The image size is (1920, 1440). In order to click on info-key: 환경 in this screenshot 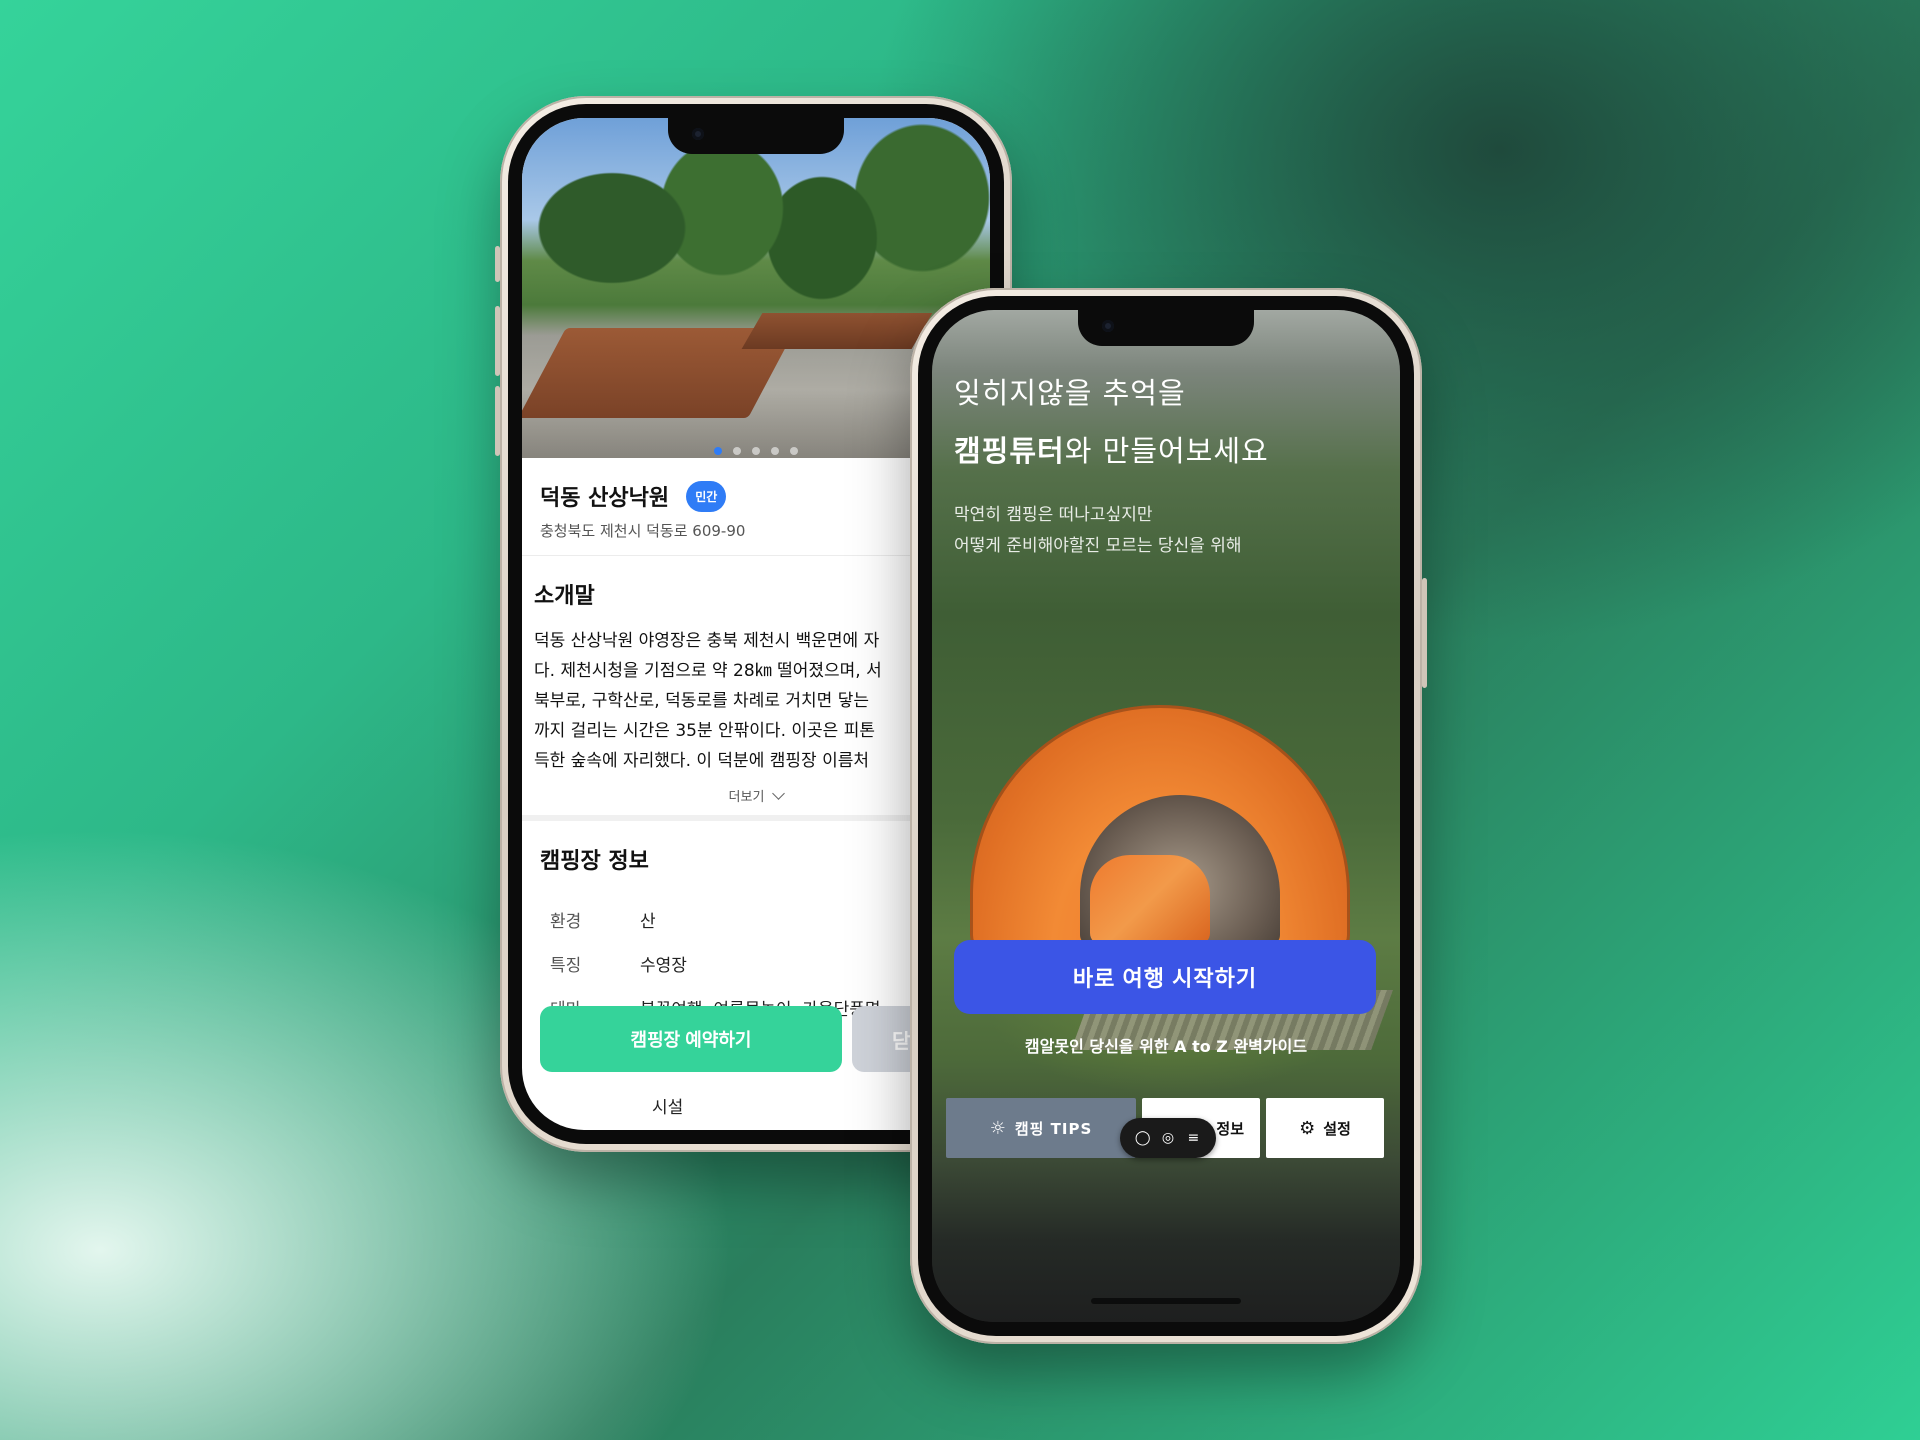, I will do `click(566, 921)`.